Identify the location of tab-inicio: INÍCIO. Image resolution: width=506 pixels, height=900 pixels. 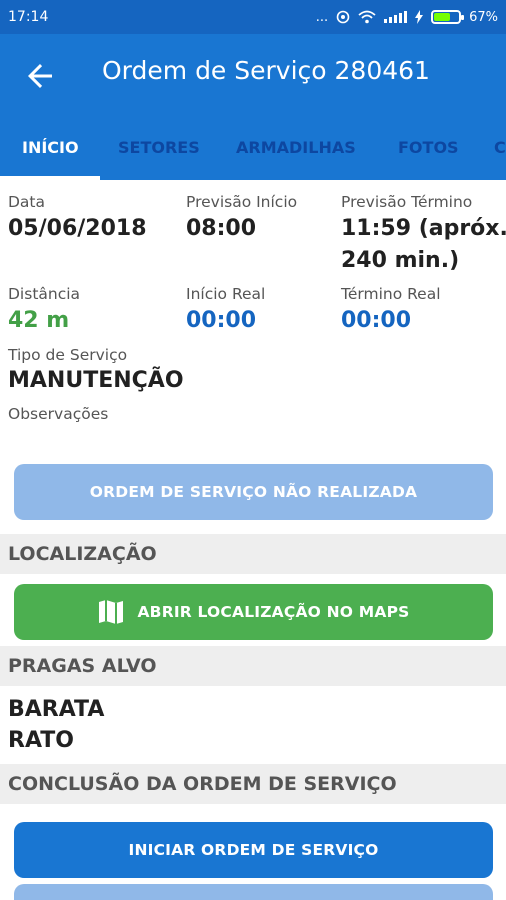
(50, 147).